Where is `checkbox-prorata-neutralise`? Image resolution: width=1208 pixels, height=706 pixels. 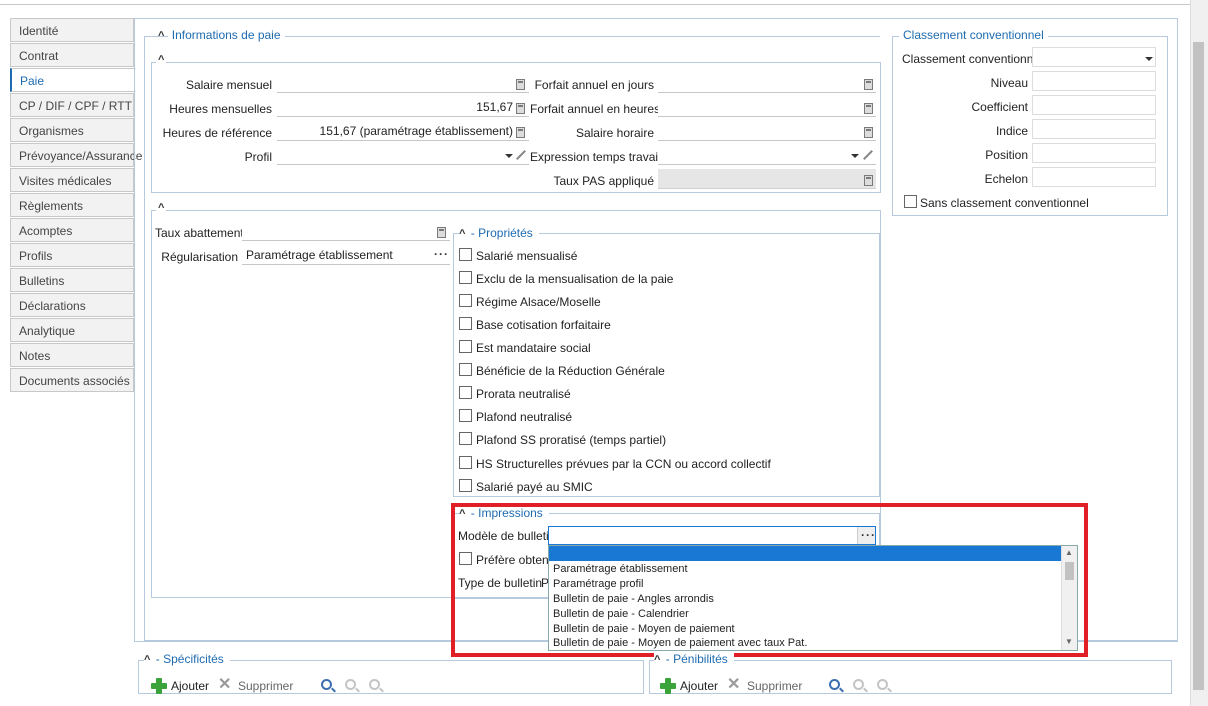
checkbox-prorata-neutralise is located at coordinates (465, 392).